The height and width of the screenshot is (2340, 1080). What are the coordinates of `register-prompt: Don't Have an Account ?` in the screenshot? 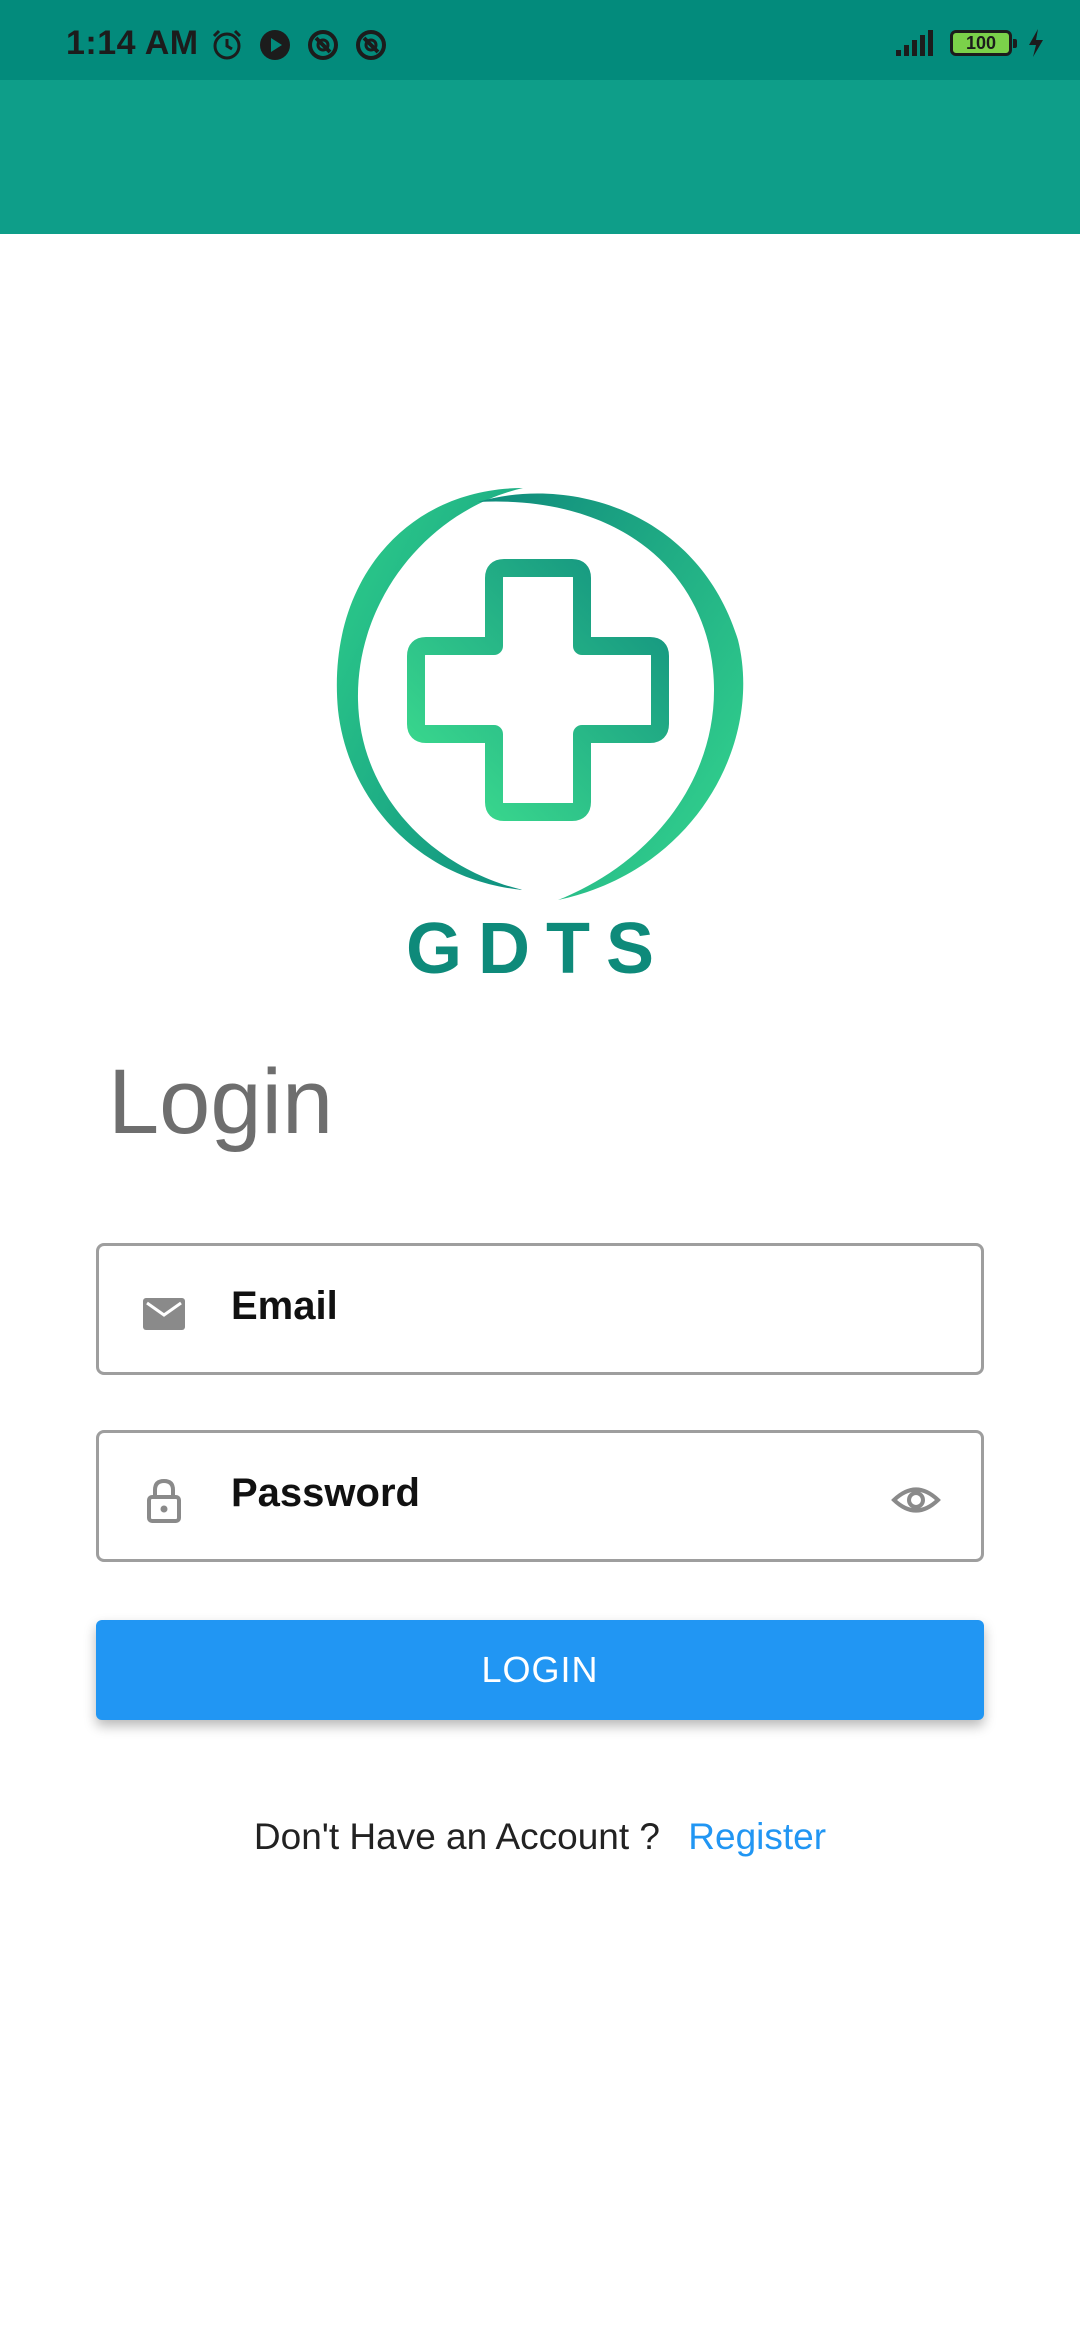 It's located at (457, 1836).